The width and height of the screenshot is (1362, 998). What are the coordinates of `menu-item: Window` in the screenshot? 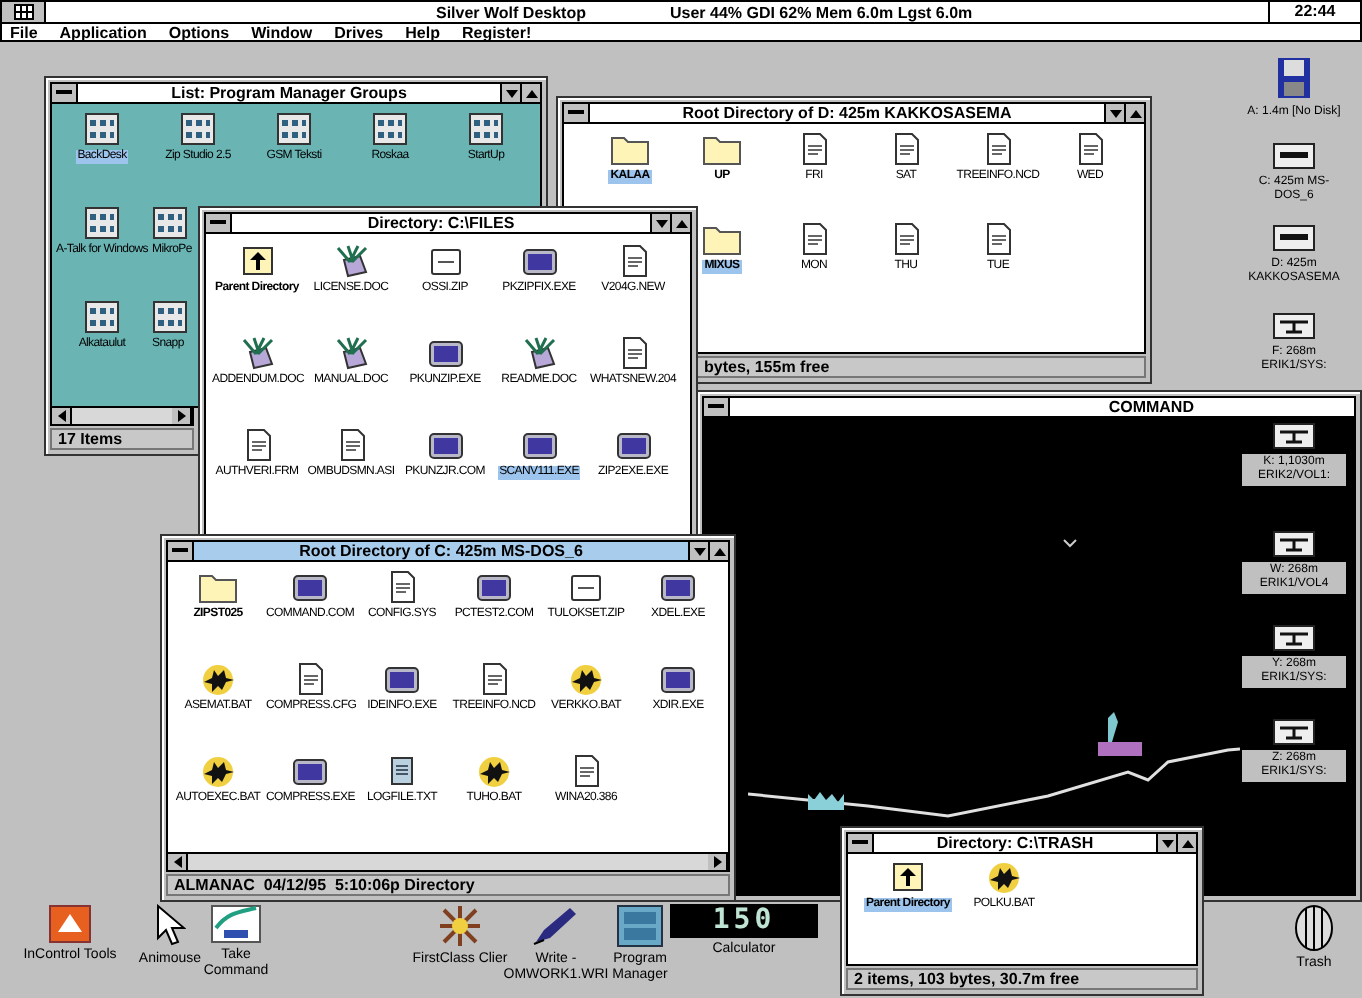 It's located at (282, 32).